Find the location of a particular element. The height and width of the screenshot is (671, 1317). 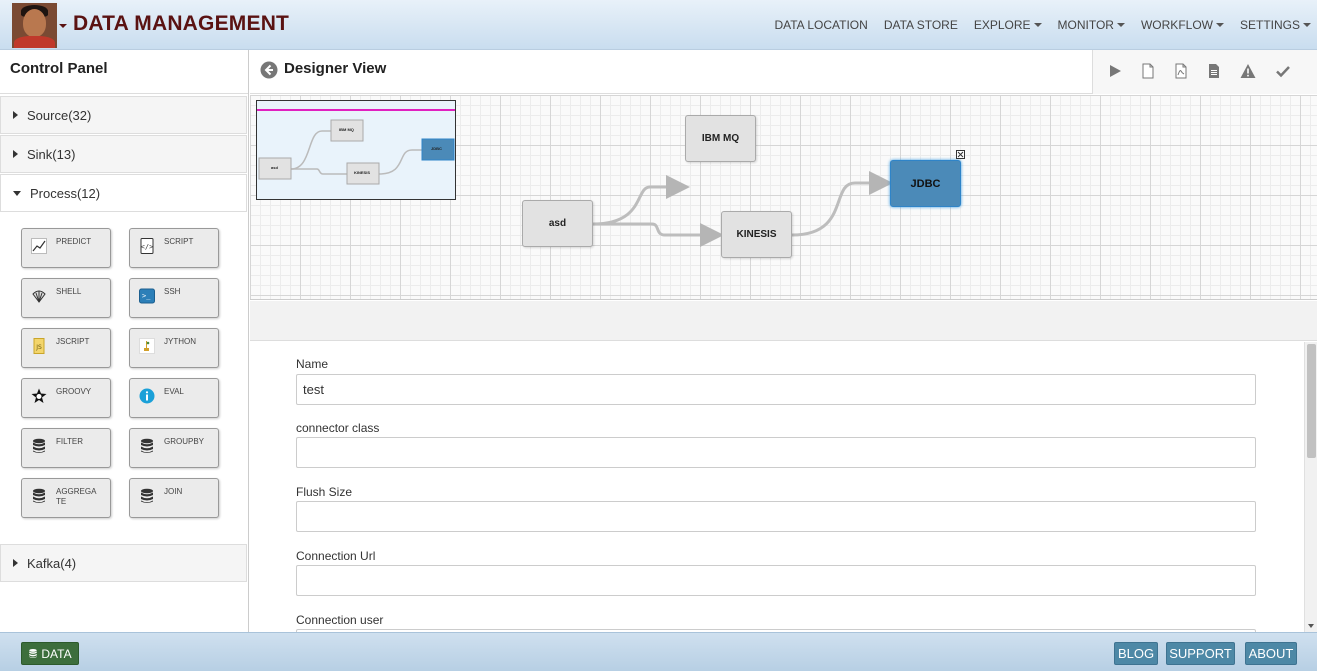

section-source: Source(32) is located at coordinates (123, 115).